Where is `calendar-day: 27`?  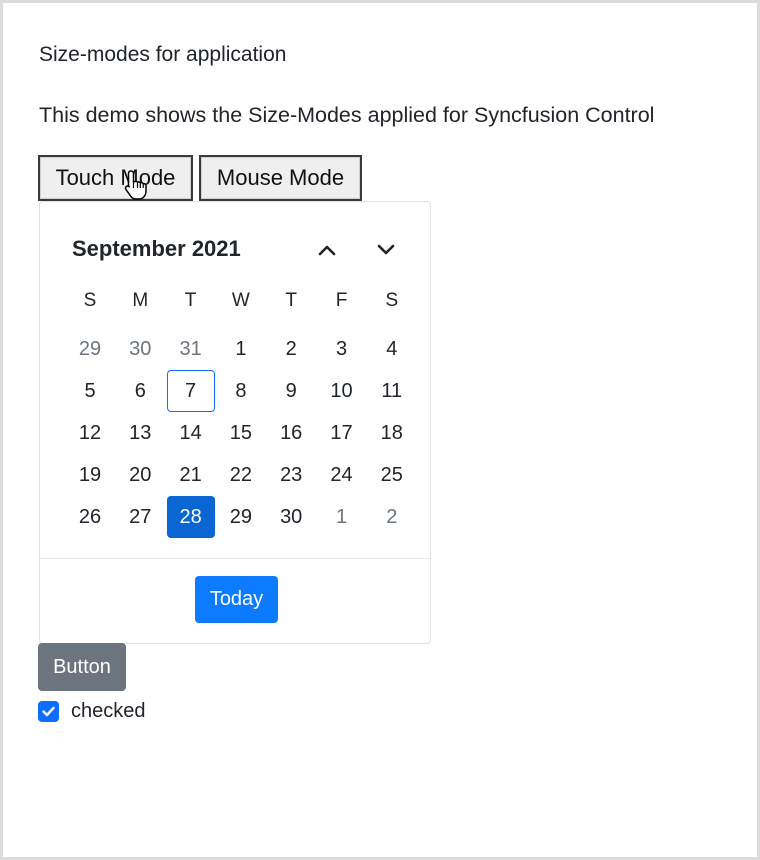 calendar-day: 27 is located at coordinates (140, 517).